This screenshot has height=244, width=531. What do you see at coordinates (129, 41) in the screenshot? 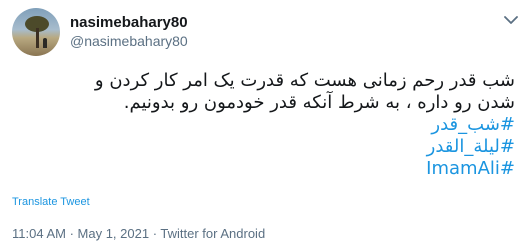
I see `user-handle: @nasimebahary80` at bounding box center [129, 41].